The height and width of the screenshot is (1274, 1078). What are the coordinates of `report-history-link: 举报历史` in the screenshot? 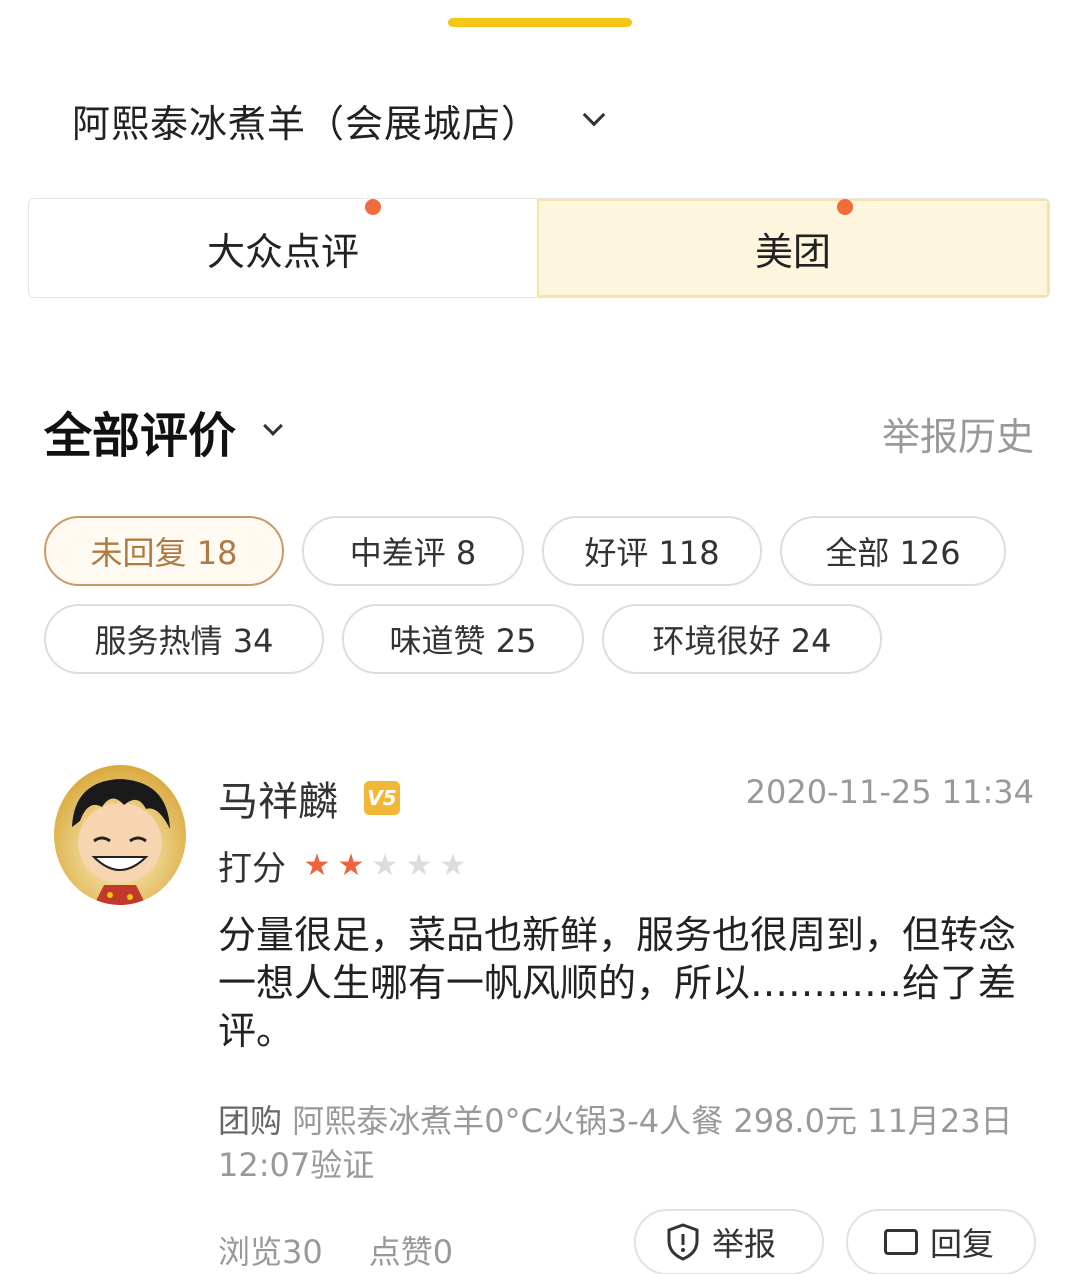 It's located at (958, 433).